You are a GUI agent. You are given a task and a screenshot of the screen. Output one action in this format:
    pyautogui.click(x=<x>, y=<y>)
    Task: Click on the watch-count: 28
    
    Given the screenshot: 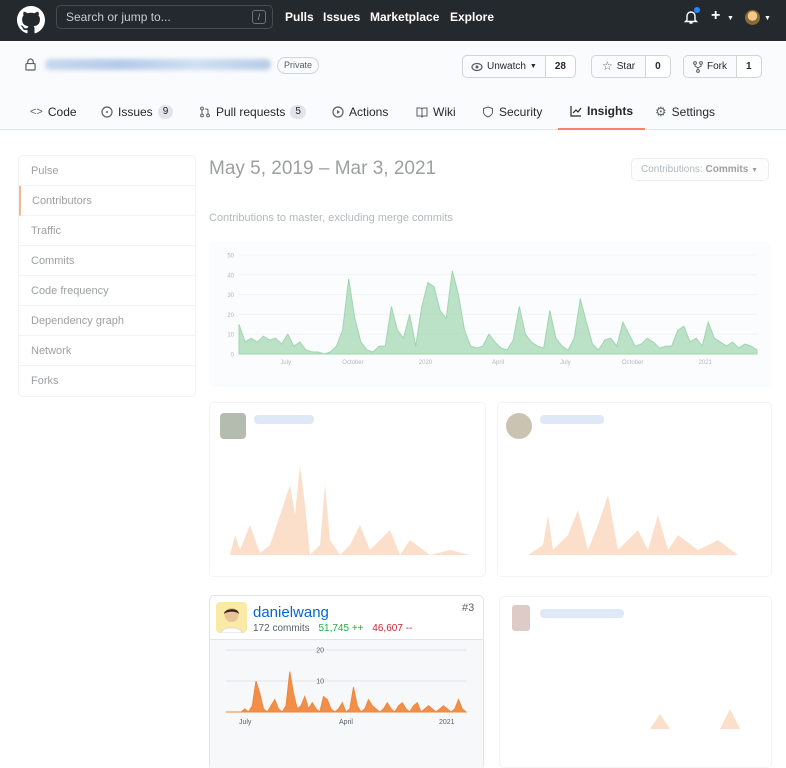 What is the action you would take?
    pyautogui.click(x=560, y=66)
    